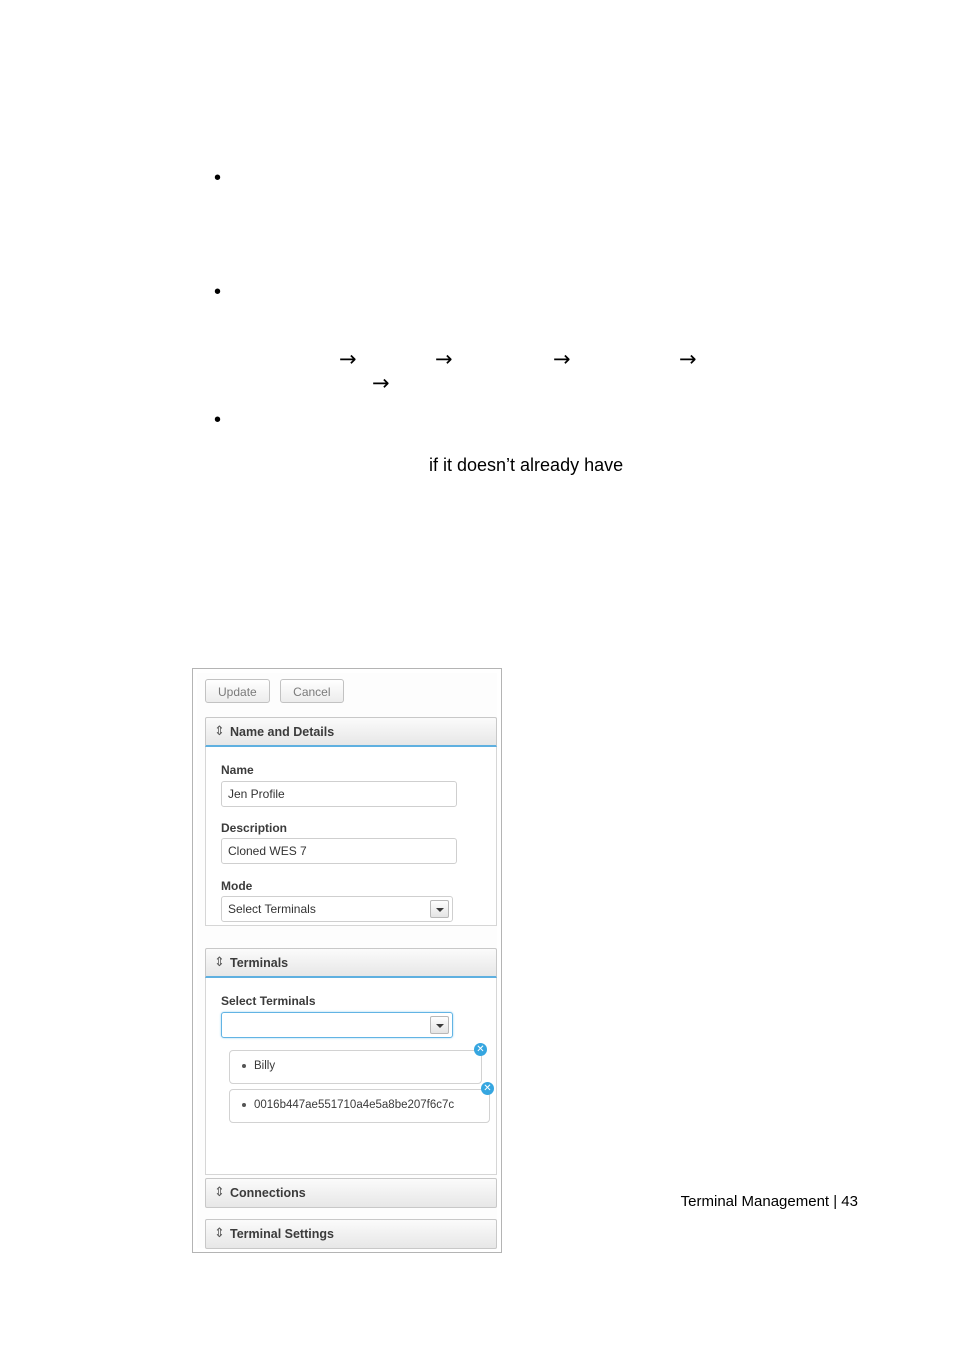  What do you see at coordinates (237, 886) in the screenshot?
I see `mode-label: Mode` at bounding box center [237, 886].